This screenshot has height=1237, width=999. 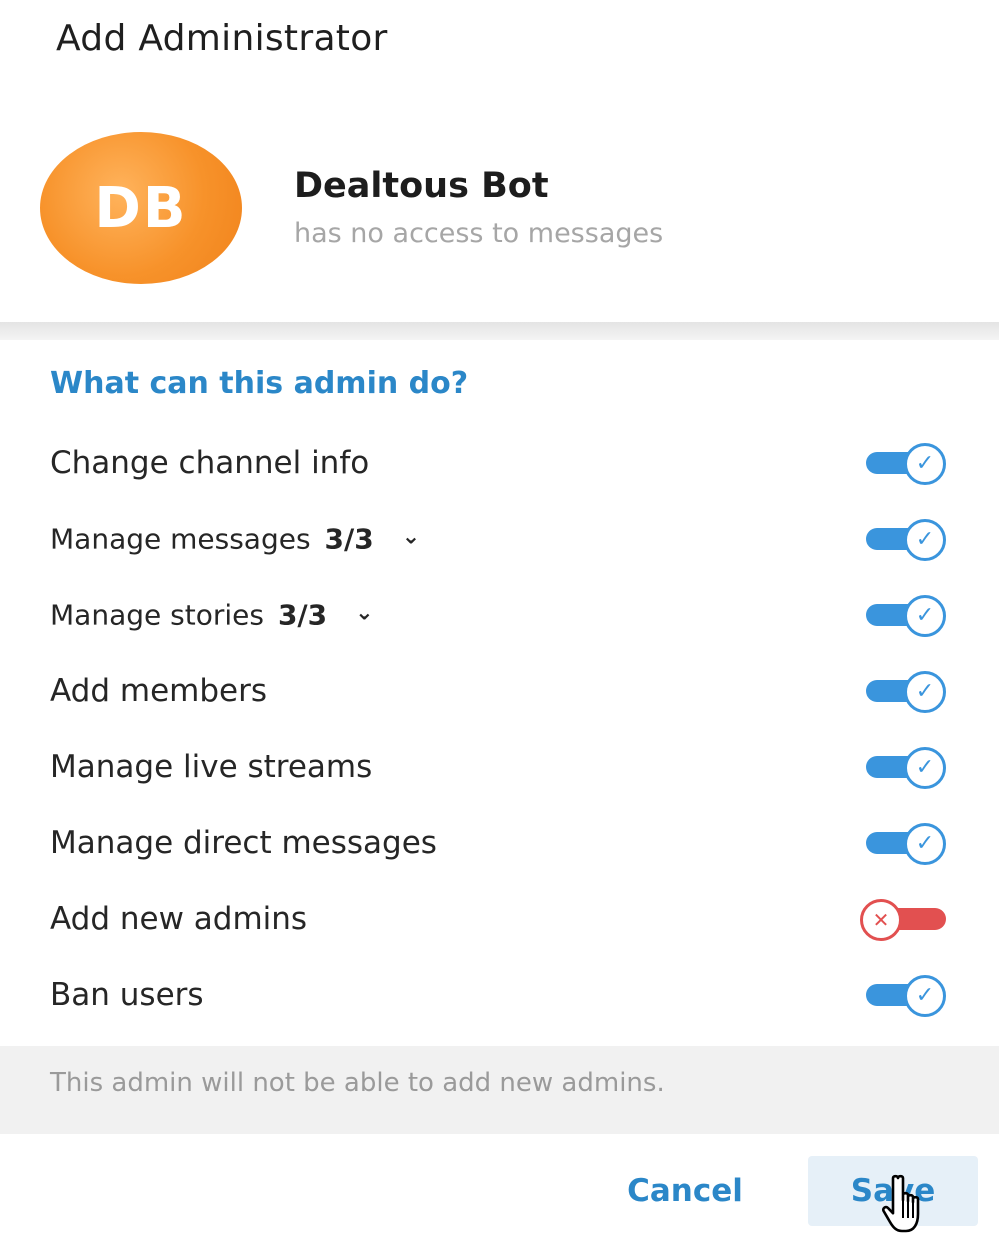 What do you see at coordinates (499, 919) in the screenshot?
I see `permission-row-add-new-admins: Add new admins ✕` at bounding box center [499, 919].